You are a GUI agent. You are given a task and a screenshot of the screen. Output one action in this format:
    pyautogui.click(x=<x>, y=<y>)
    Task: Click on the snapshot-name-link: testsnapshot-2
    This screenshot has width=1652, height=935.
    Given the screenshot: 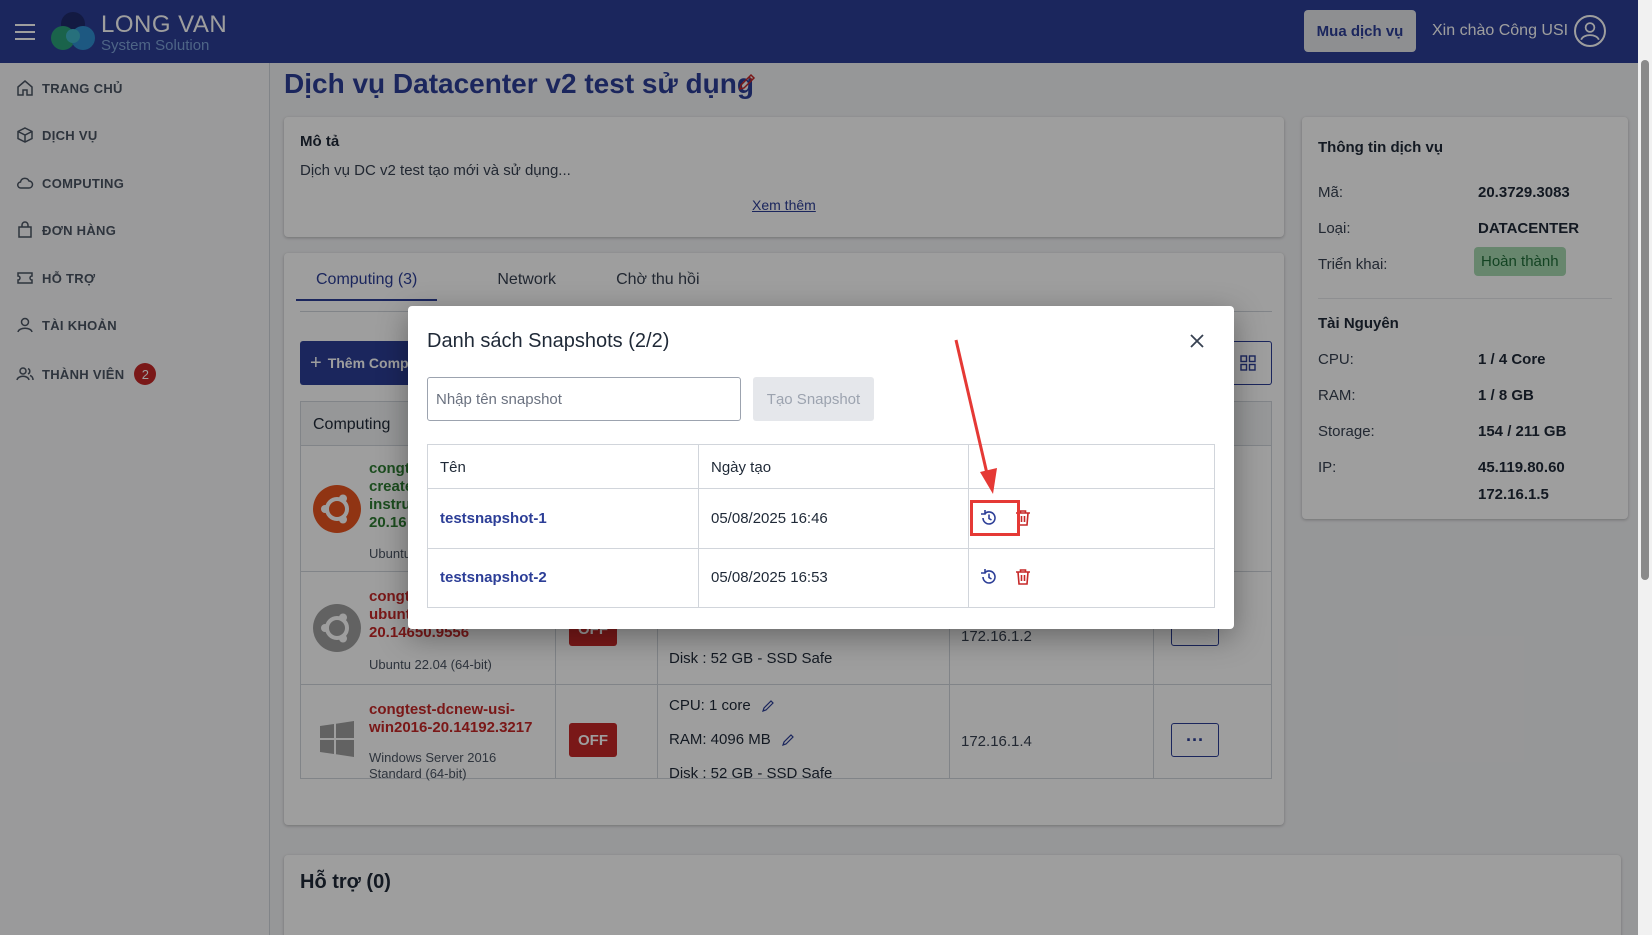 What is the action you would take?
    pyautogui.click(x=493, y=577)
    